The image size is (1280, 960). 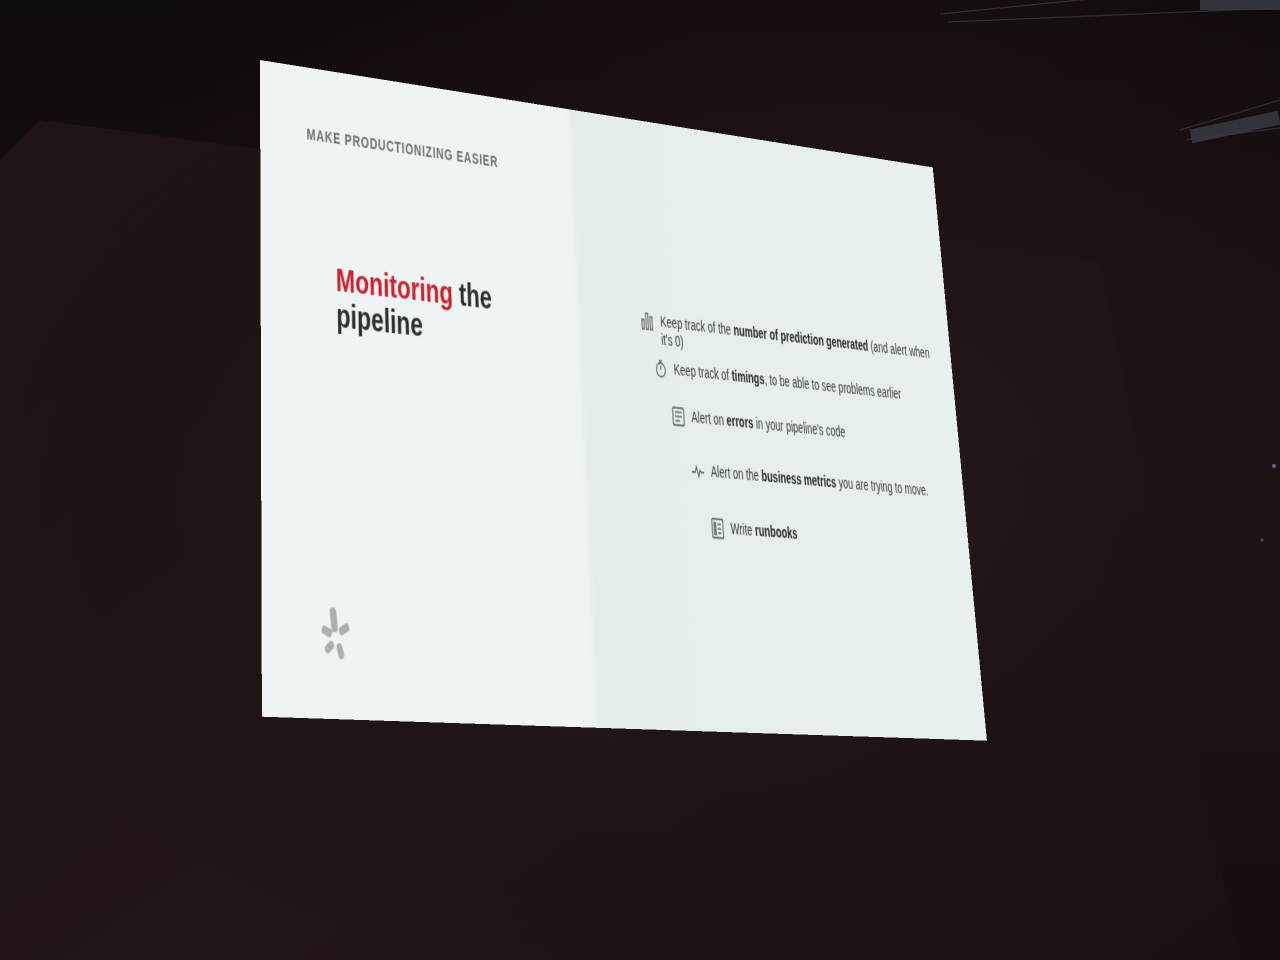 What do you see at coordinates (768, 424) in the screenshot?
I see `bullet-text: Alert on errors in your pipeline's code` at bounding box center [768, 424].